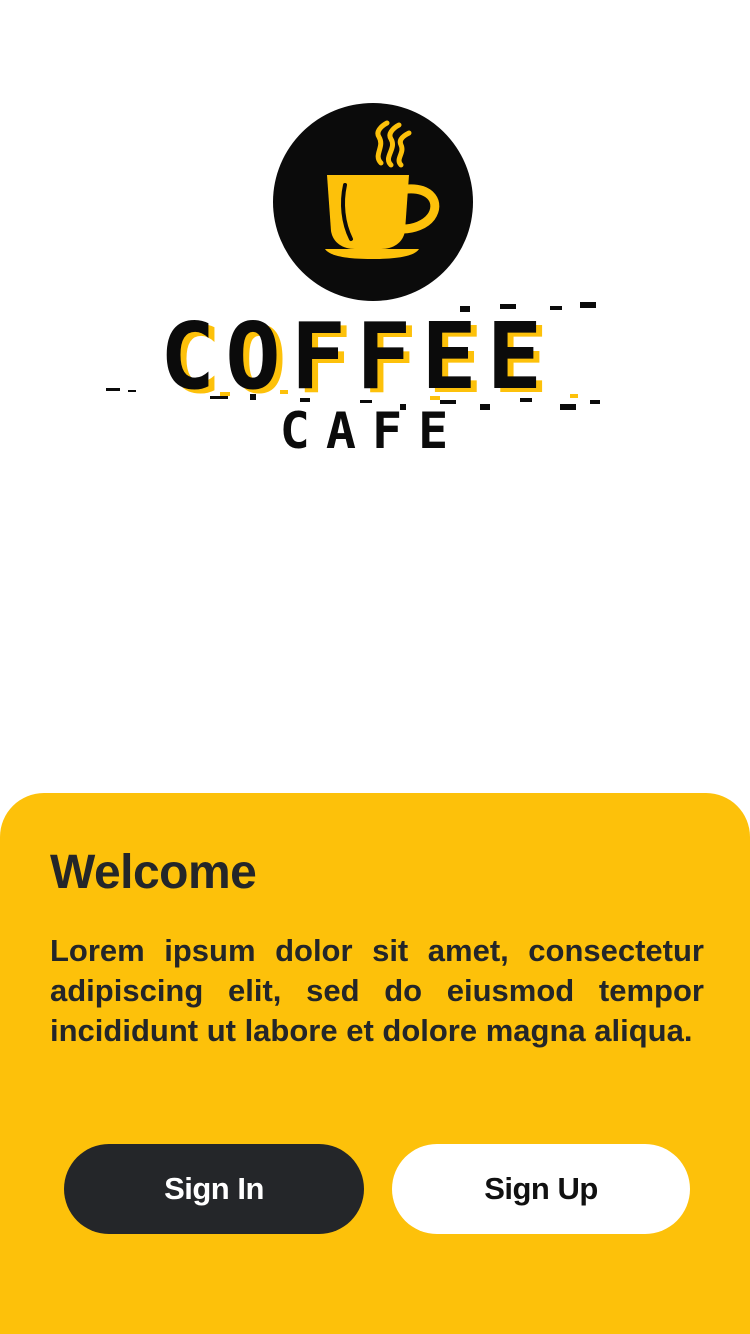 The width and height of the screenshot is (750, 1334). I want to click on logo-circle, so click(373, 202).